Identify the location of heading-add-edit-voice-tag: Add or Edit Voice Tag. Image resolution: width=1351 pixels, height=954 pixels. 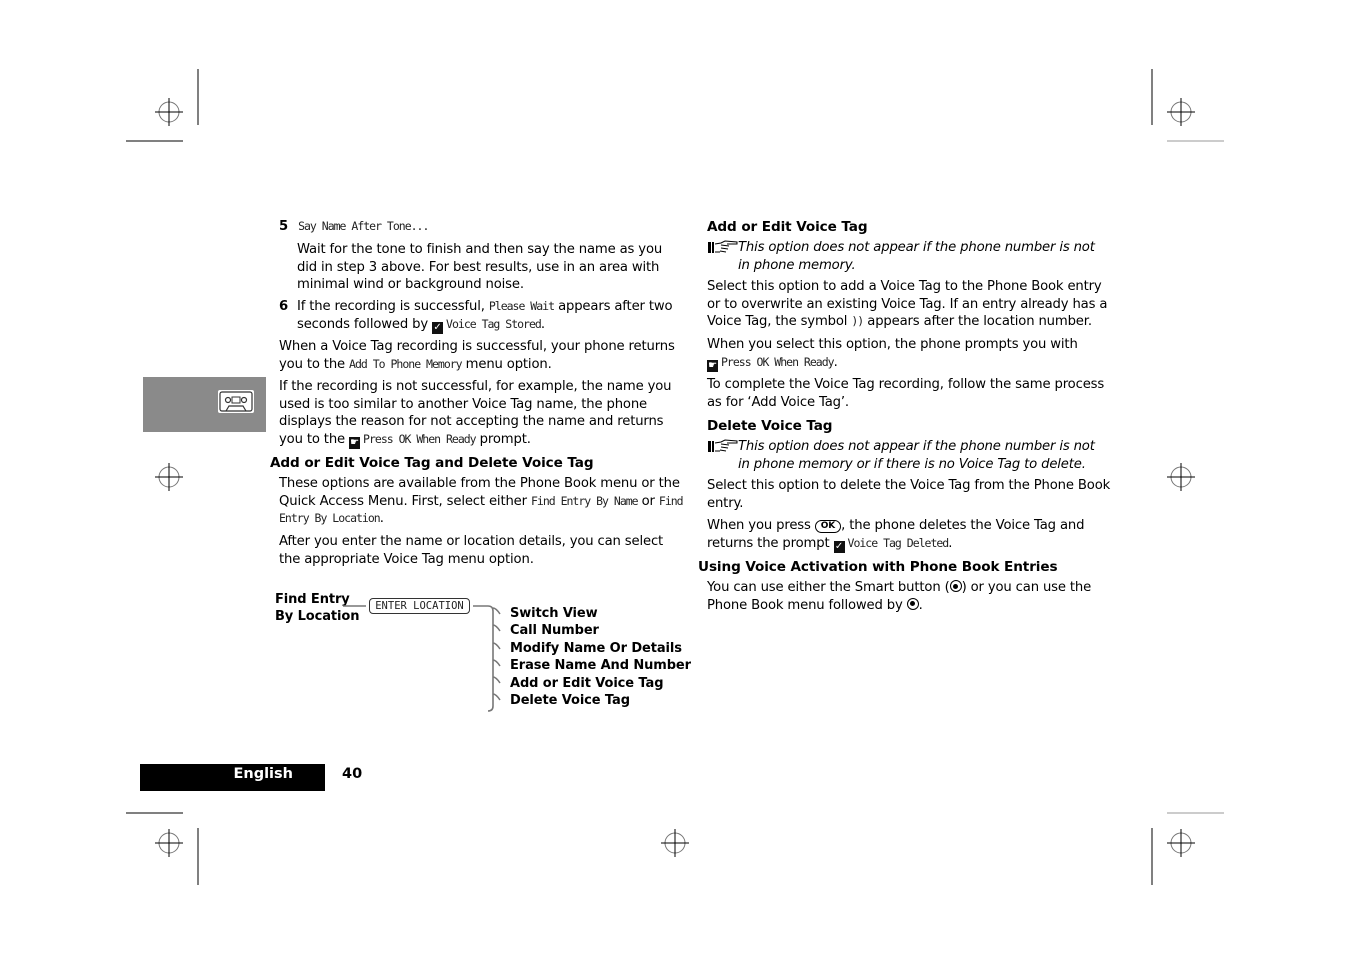
(787, 227).